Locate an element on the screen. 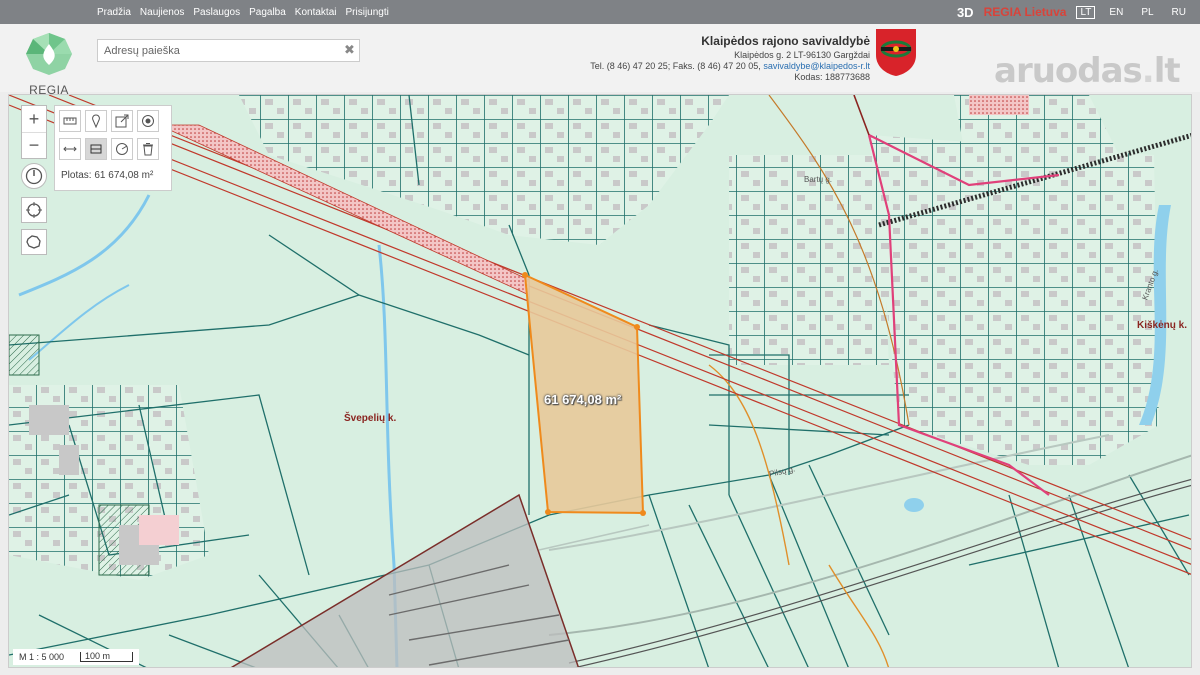 The width and height of the screenshot is (1200, 675). measure-radius-button is located at coordinates (122, 149).